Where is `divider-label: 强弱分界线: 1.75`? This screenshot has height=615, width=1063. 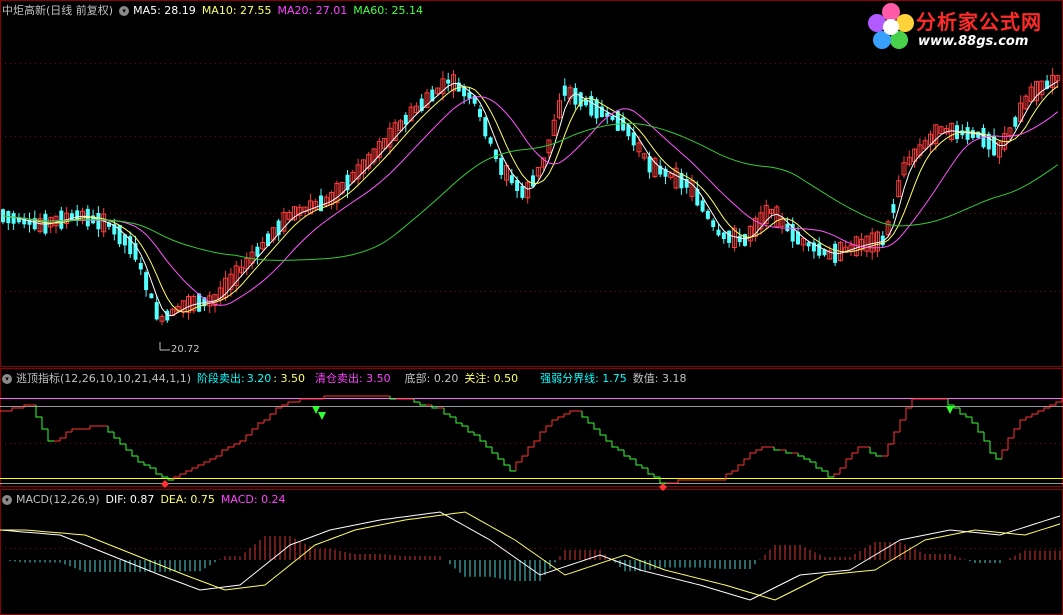 divider-label: 强弱分界线: 1.75 is located at coordinates (583, 378).